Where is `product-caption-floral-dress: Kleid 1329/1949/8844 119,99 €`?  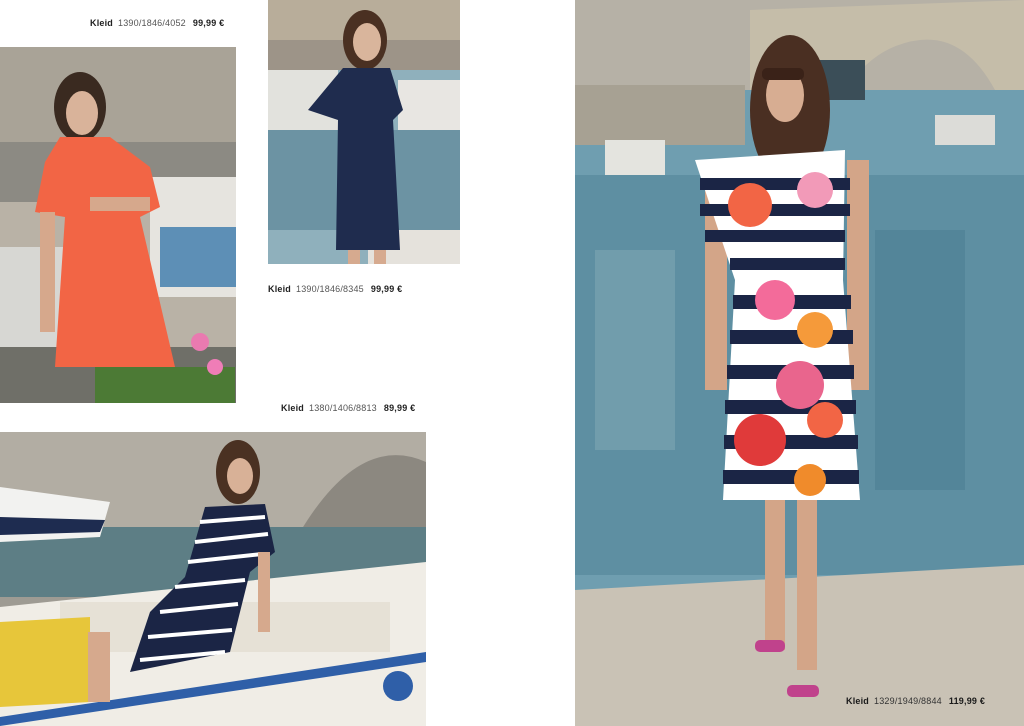
product-caption-floral-dress: Kleid 1329/1949/8844 119,99 € is located at coordinates (915, 701).